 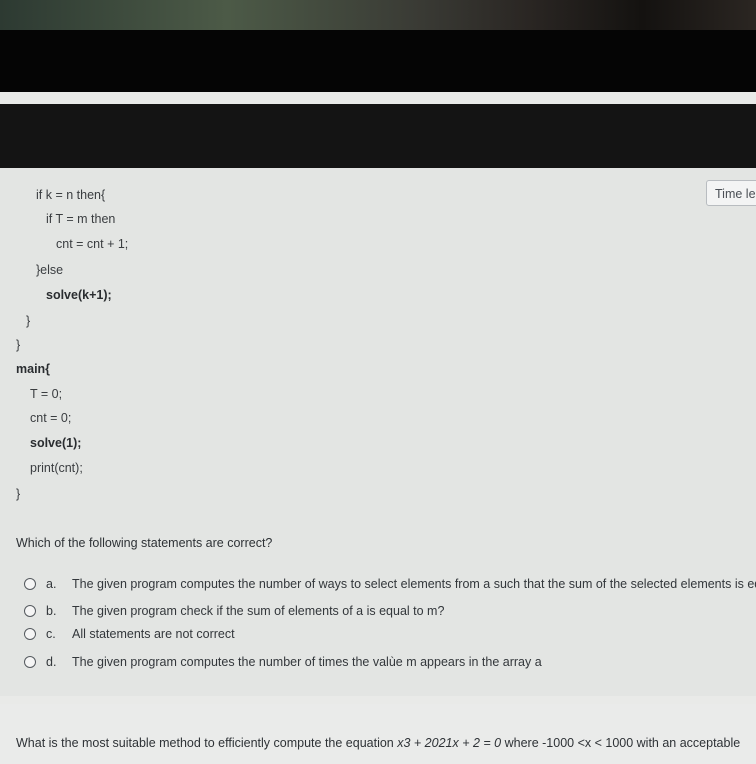 I want to click on header-band, so click(x=378, y=136).